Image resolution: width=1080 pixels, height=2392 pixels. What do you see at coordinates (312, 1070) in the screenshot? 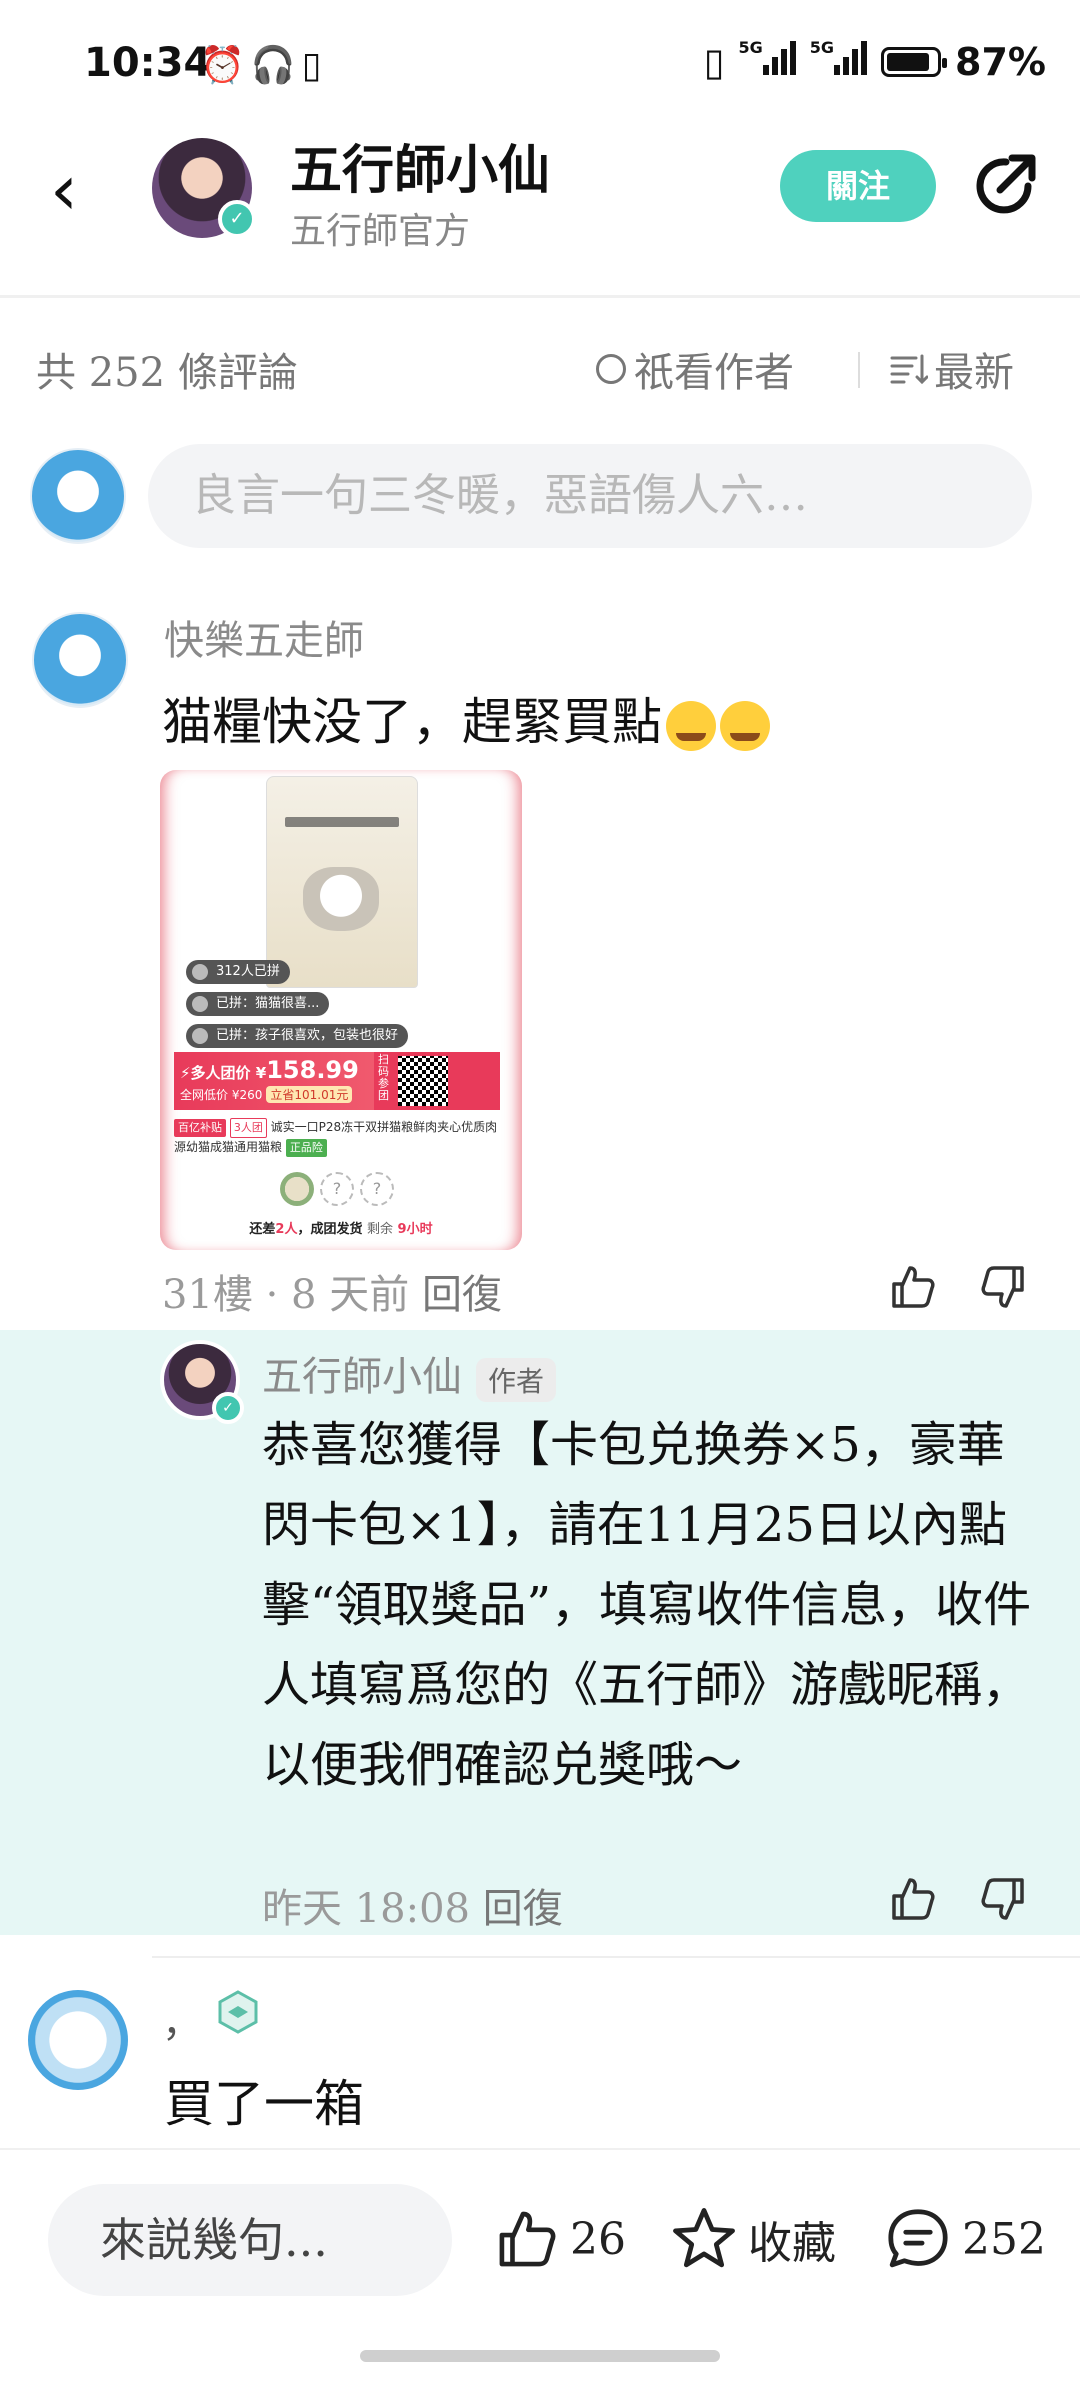
I see `price-value: 158.99` at bounding box center [312, 1070].